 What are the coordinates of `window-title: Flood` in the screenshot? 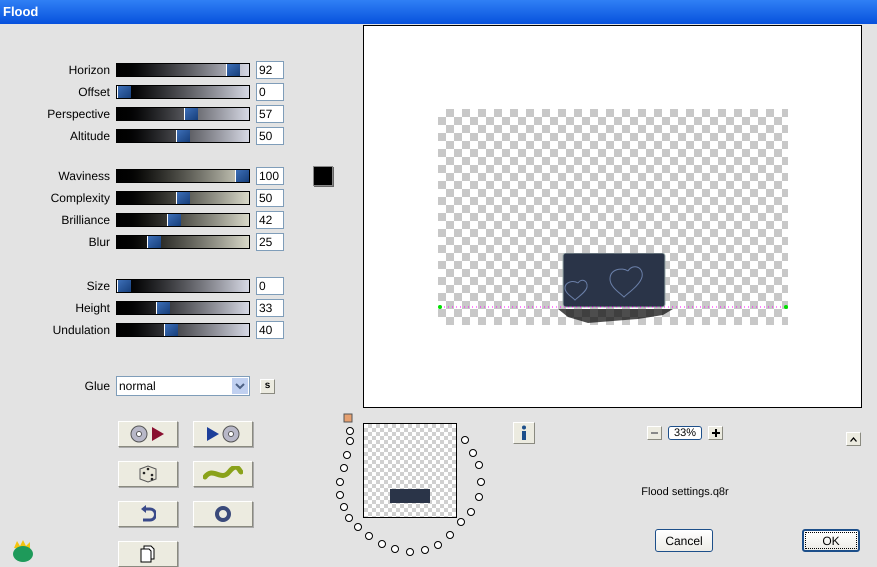 It's located at (20, 12).